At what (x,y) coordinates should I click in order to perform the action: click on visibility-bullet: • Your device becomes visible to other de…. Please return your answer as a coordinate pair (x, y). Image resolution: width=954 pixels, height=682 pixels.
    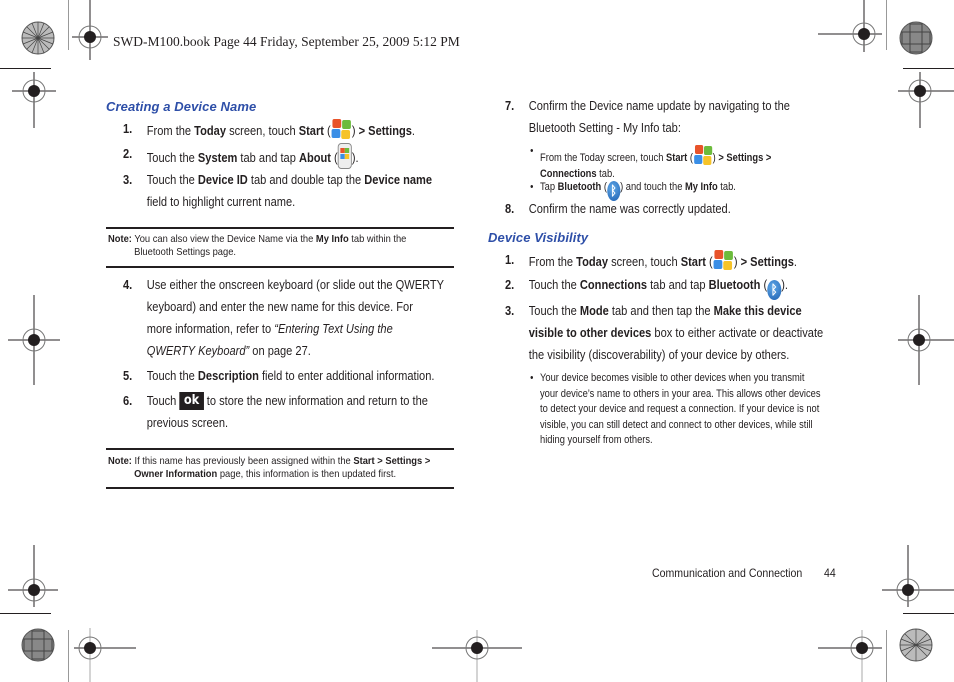
    Looking at the image, I should click on (675, 409).